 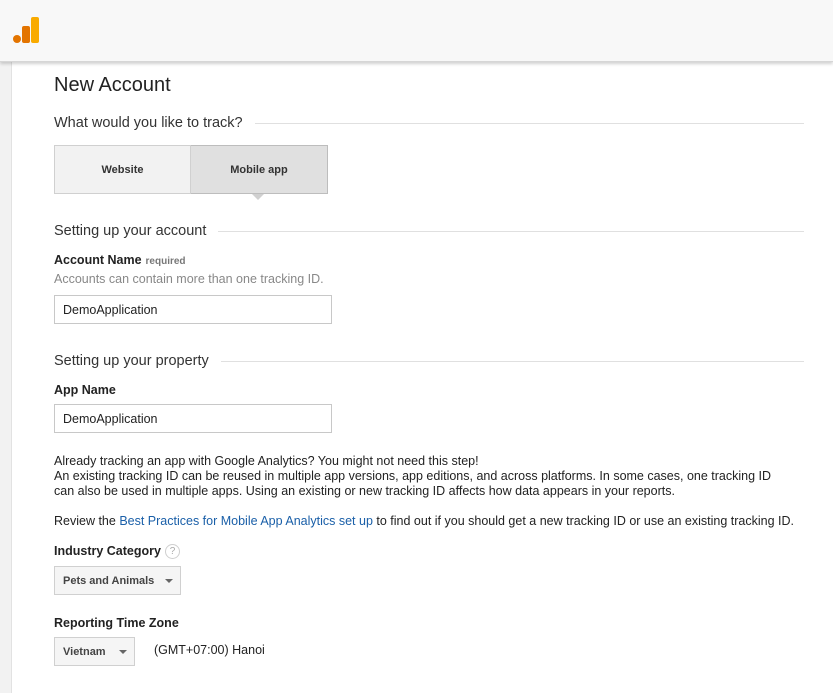 I want to click on industry-category-label: Industry Category?, so click(x=117, y=552).